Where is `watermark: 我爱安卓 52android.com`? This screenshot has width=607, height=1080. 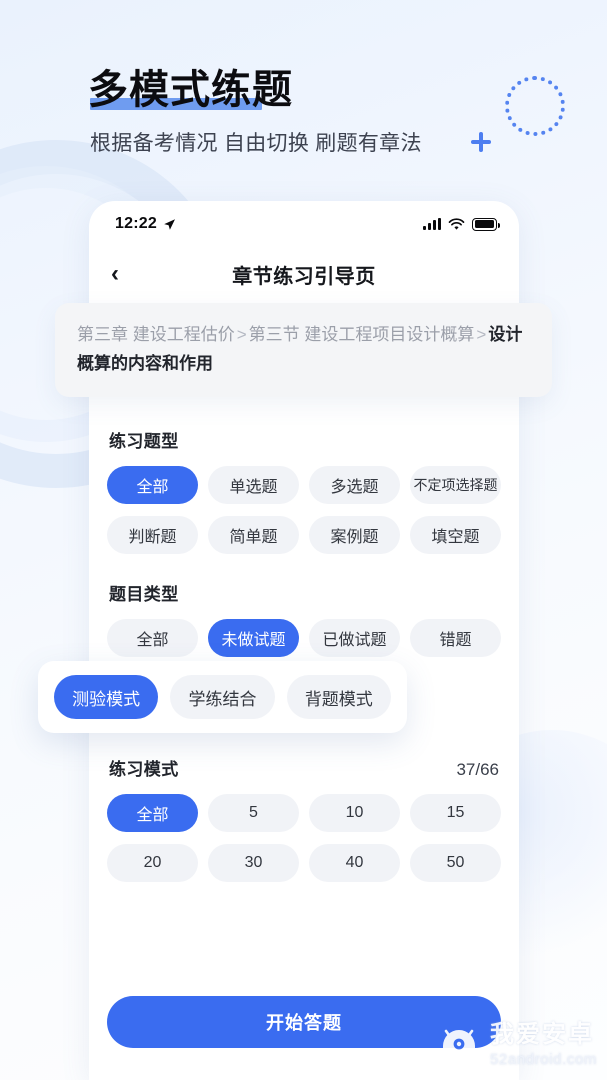 watermark: 我爱安卓 52android.com is located at coordinates (517, 1045).